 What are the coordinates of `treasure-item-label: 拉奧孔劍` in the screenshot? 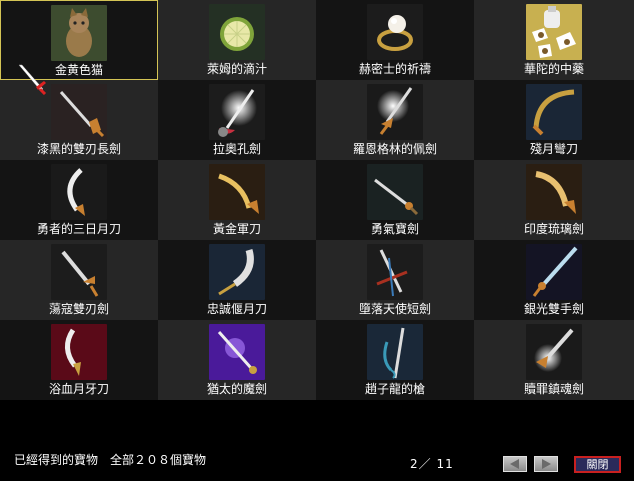 It's located at (236, 149).